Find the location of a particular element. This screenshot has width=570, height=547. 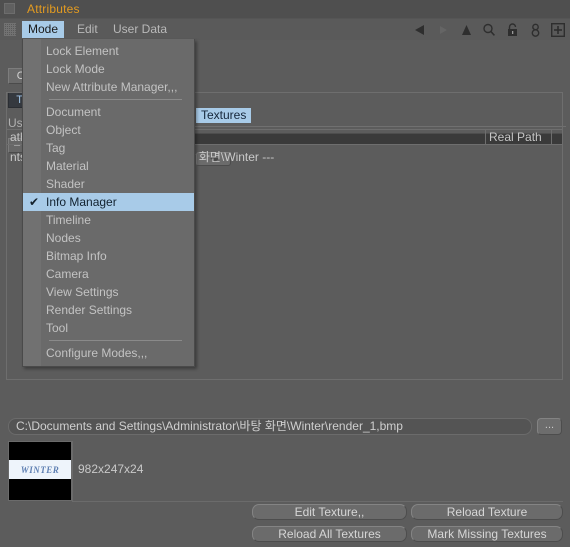

person-icon is located at coordinates (535, 30).